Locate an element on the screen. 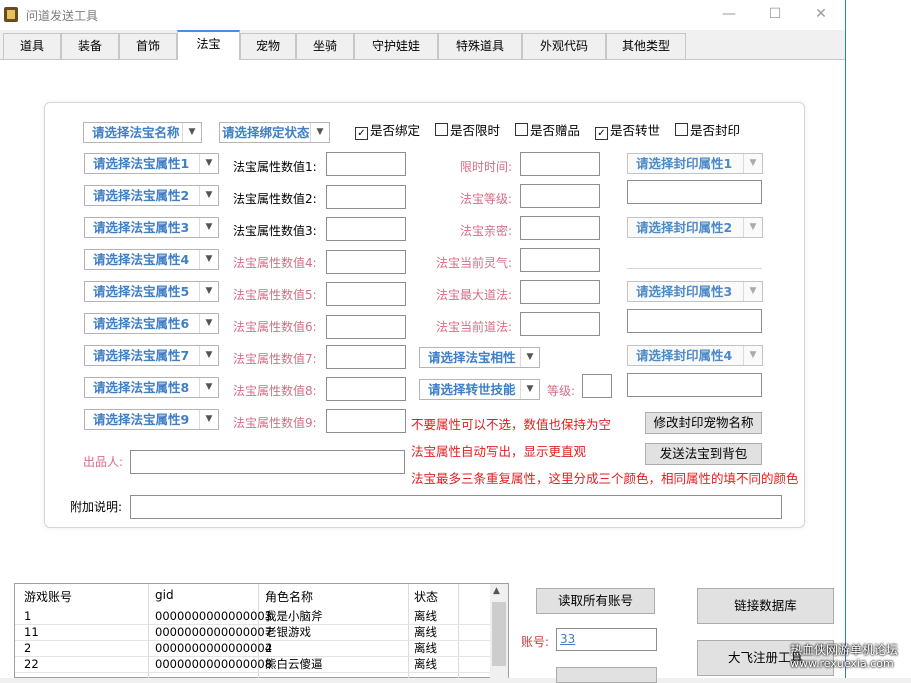 The height and width of the screenshot is (683, 911). fabao-attr-select-1: 请选择法宝属性1 ▼ is located at coordinates (151, 163).